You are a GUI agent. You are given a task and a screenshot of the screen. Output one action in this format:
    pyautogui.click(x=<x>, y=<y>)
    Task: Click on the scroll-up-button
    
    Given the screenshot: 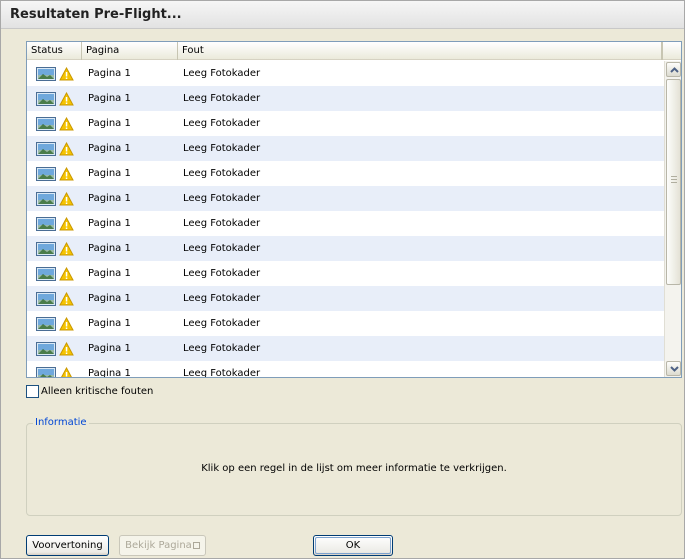 What is the action you would take?
    pyautogui.click(x=673, y=69)
    